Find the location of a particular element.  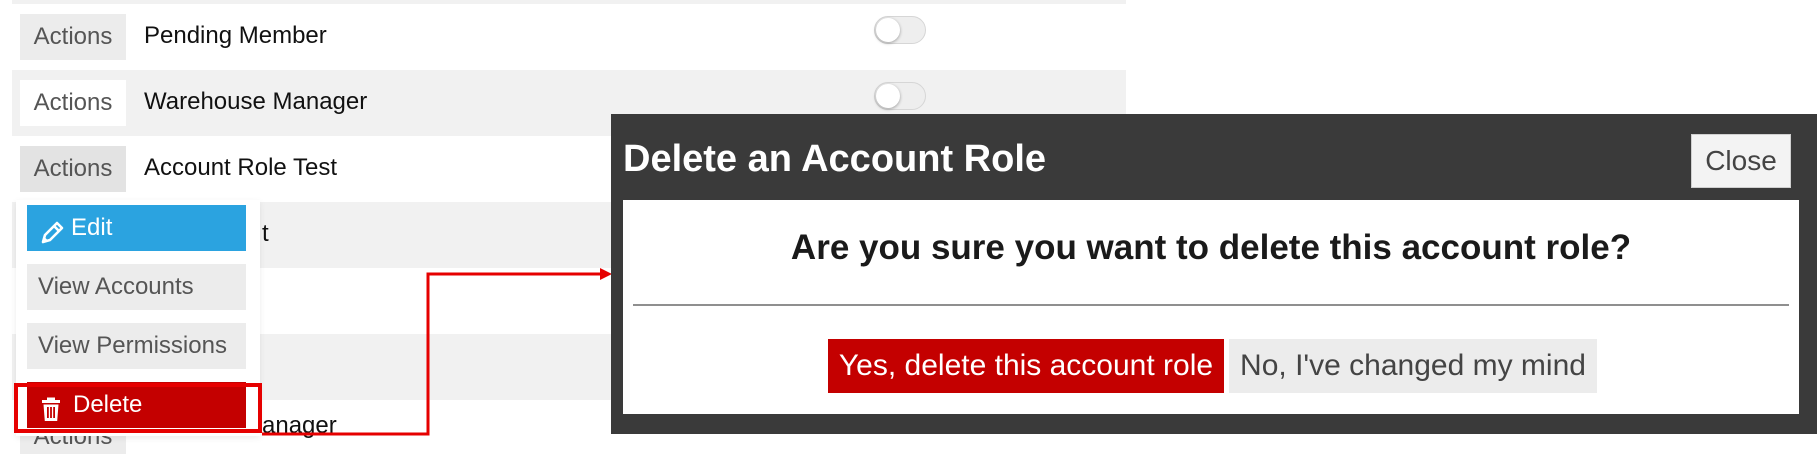

delete-menu-item: Delete is located at coordinates (136, 405).